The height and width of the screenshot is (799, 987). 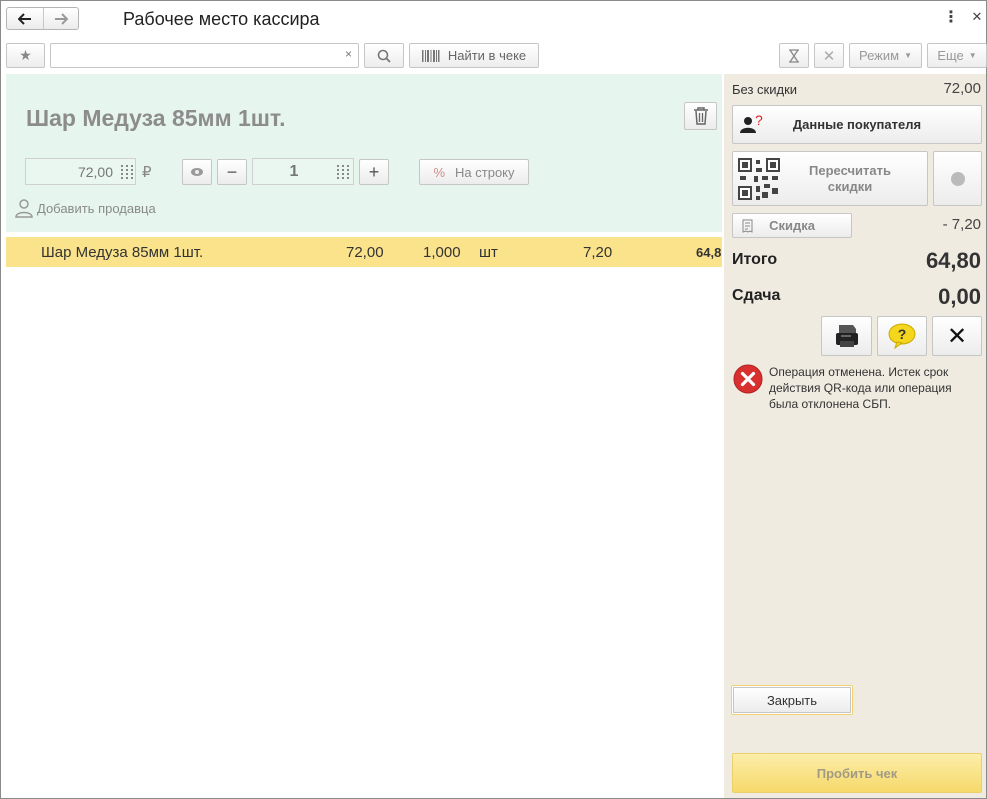 What do you see at coordinates (962, 88) in the screenshot?
I see `without-discount-value: 72,00` at bounding box center [962, 88].